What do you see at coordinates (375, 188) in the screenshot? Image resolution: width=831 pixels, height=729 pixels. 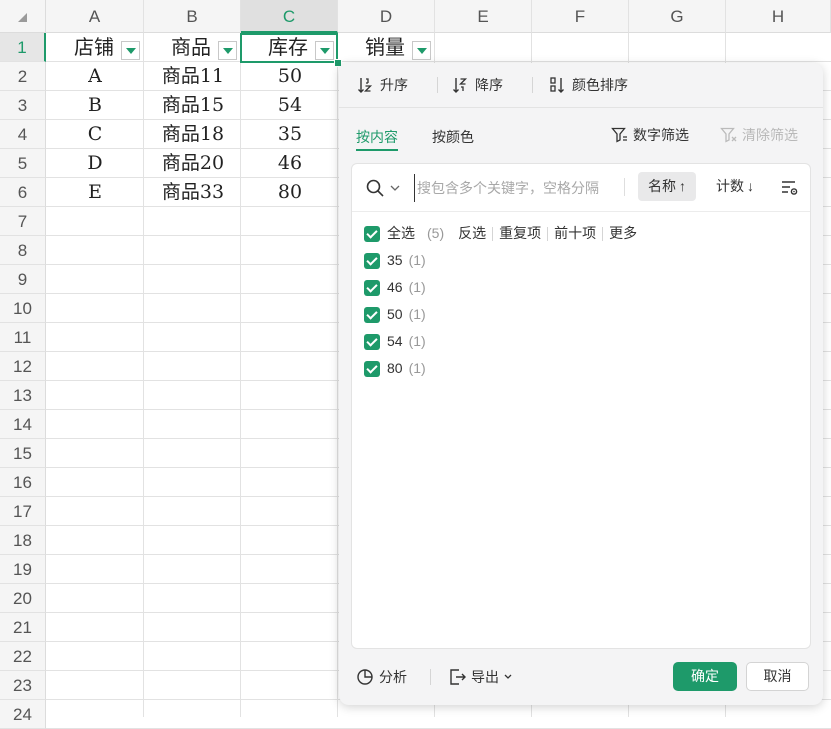 I see `search-icon` at bounding box center [375, 188].